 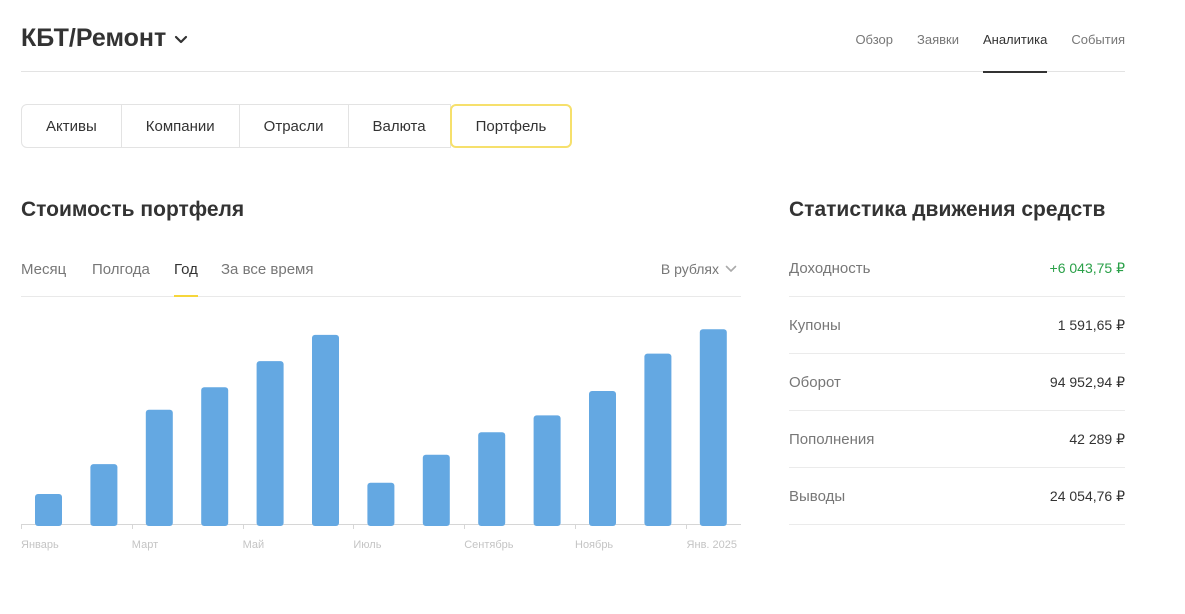 What do you see at coordinates (293, 126) in the screenshot?
I see `segment-industries: Отрасли` at bounding box center [293, 126].